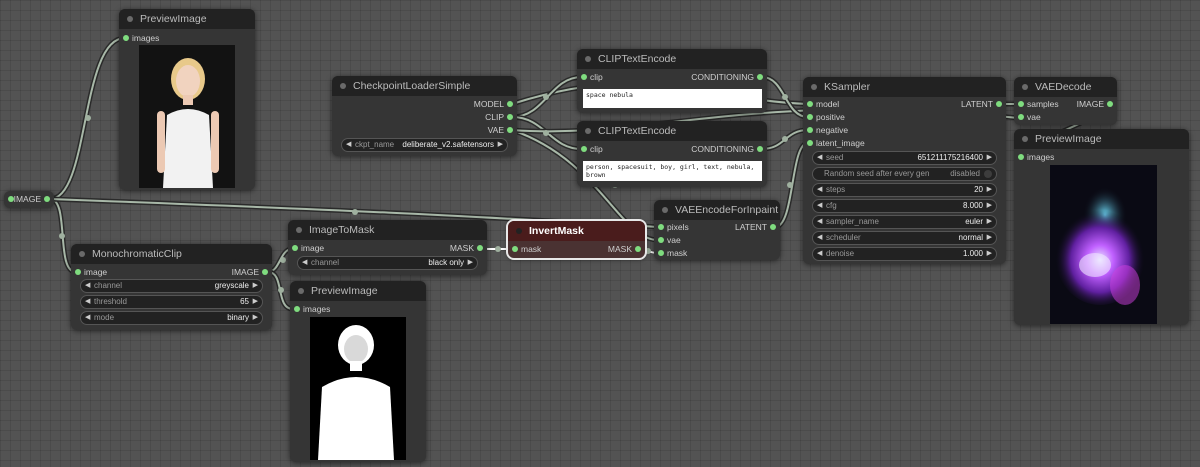 Image resolution: width=1200 pixels, height=467 pixels. Describe the element at coordinates (670, 253) in the screenshot. I see `input-mask: mask` at that location.